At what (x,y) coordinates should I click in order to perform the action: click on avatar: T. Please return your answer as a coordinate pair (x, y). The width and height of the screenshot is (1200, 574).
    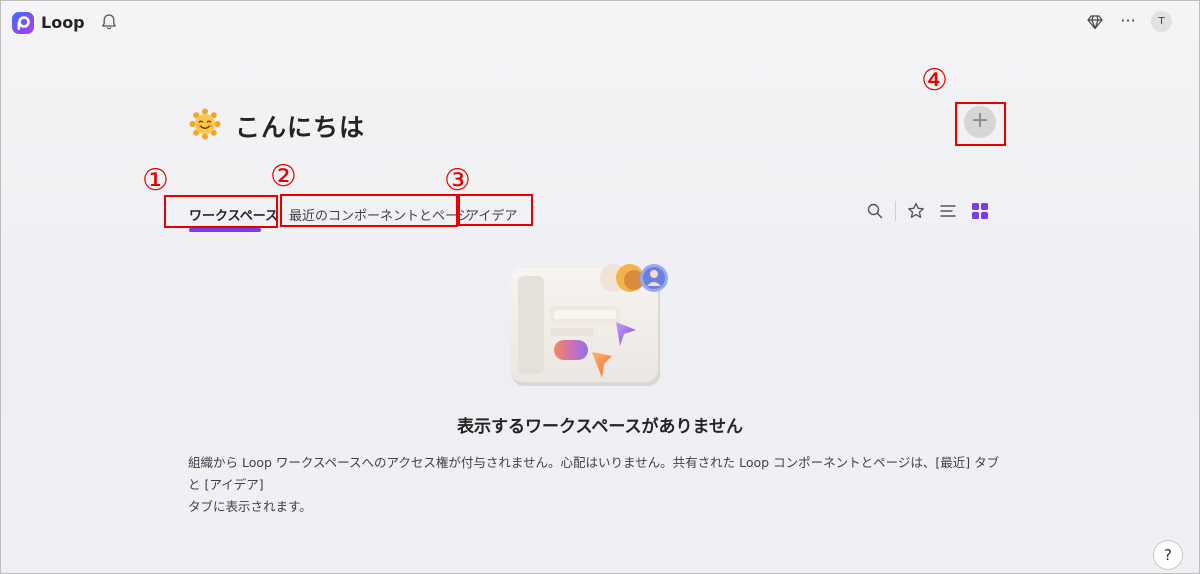
    Looking at the image, I should click on (1161, 21).